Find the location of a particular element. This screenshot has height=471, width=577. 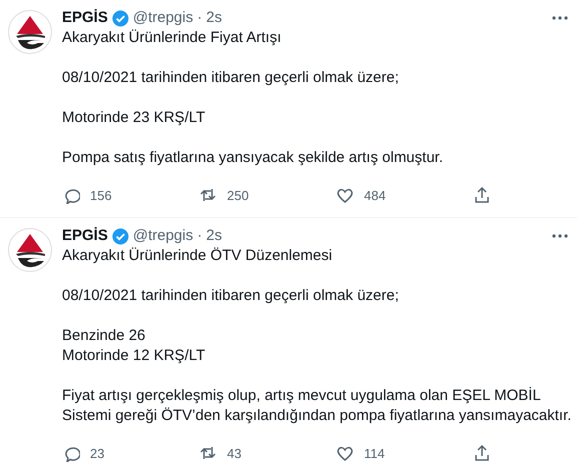

tweet-text: Benzinde 26 is located at coordinates (104, 336).